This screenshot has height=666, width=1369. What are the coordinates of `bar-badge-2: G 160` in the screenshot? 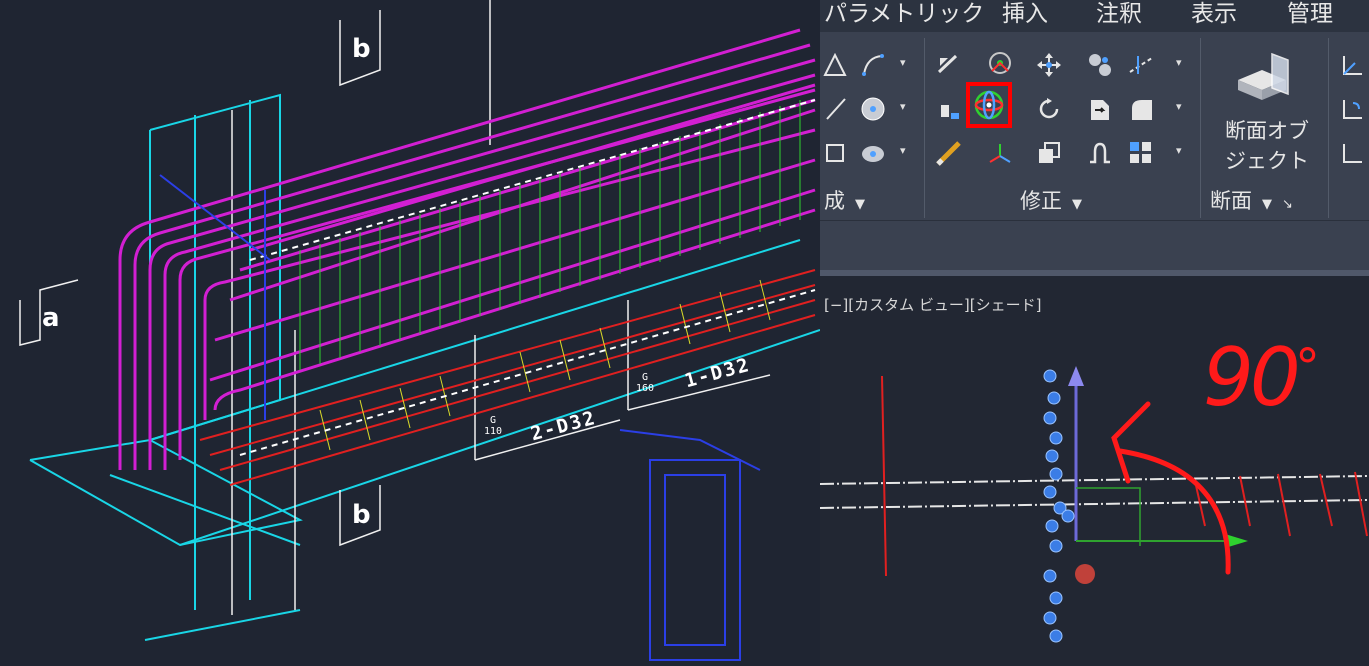 It's located at (645, 383).